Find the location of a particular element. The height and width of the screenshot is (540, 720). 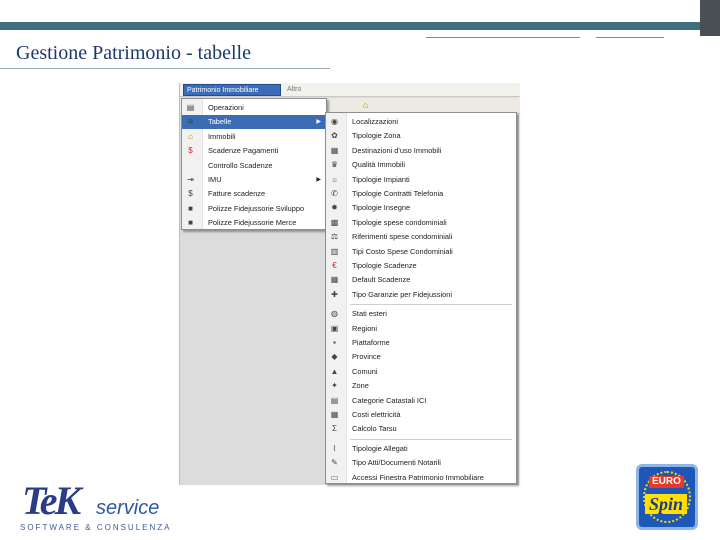

menu2-item-label: Destinazioni d'uso Immobili is located at coordinates (397, 150).